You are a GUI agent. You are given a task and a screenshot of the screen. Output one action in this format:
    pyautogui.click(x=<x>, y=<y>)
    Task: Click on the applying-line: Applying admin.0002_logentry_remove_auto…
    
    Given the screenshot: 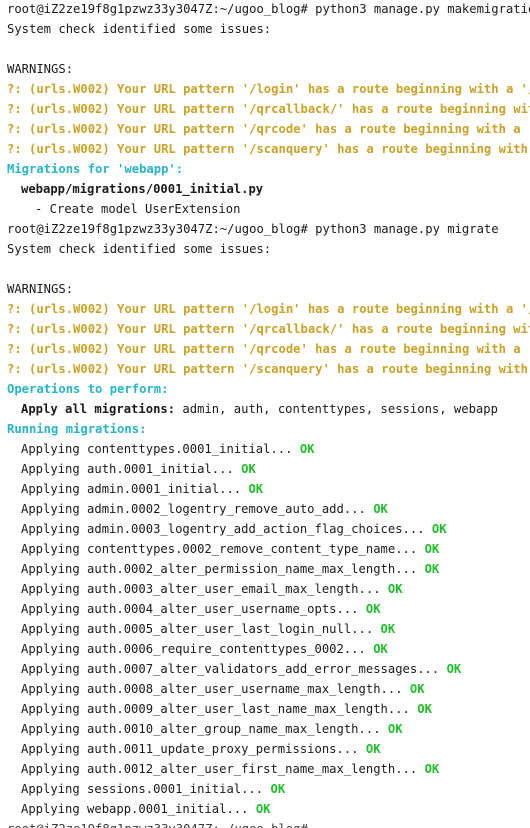 What is the action you would take?
    pyautogui.click(x=204, y=509)
    